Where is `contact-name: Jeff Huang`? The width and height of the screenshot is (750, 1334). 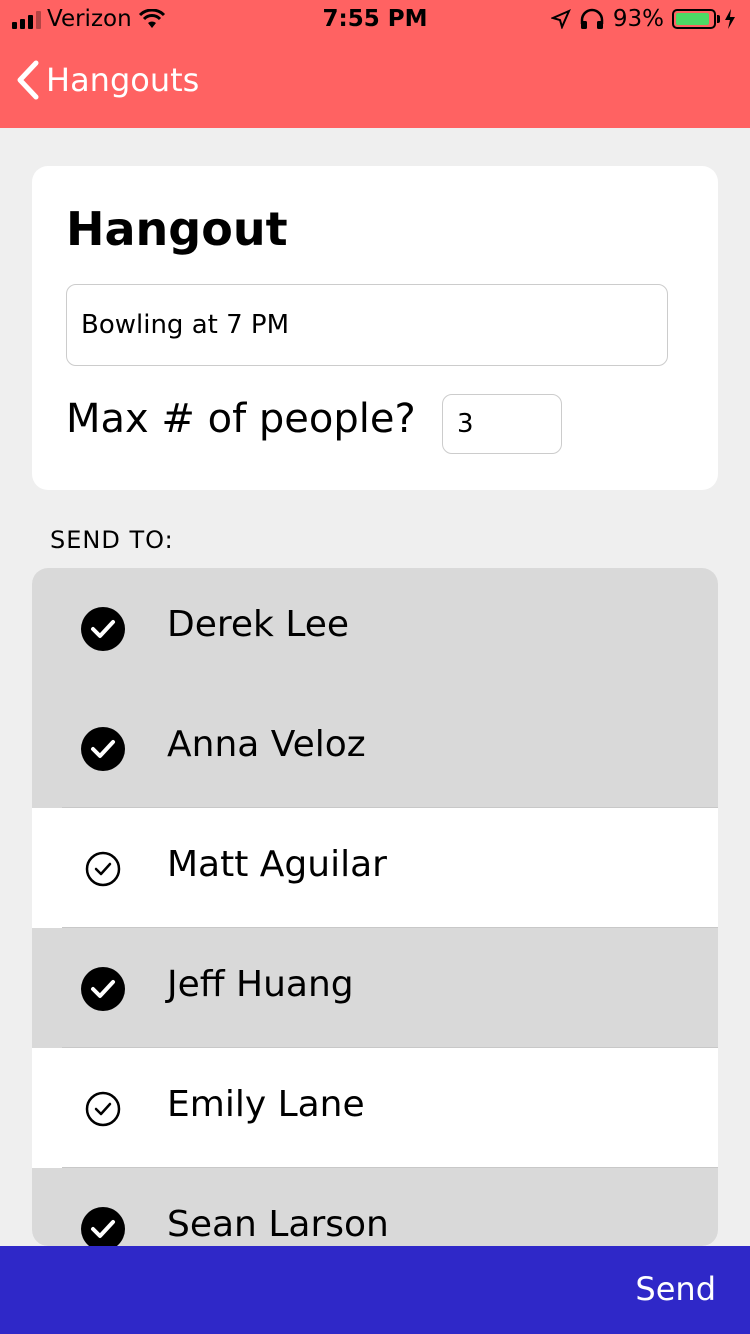 contact-name: Jeff Huang is located at coordinates (260, 984).